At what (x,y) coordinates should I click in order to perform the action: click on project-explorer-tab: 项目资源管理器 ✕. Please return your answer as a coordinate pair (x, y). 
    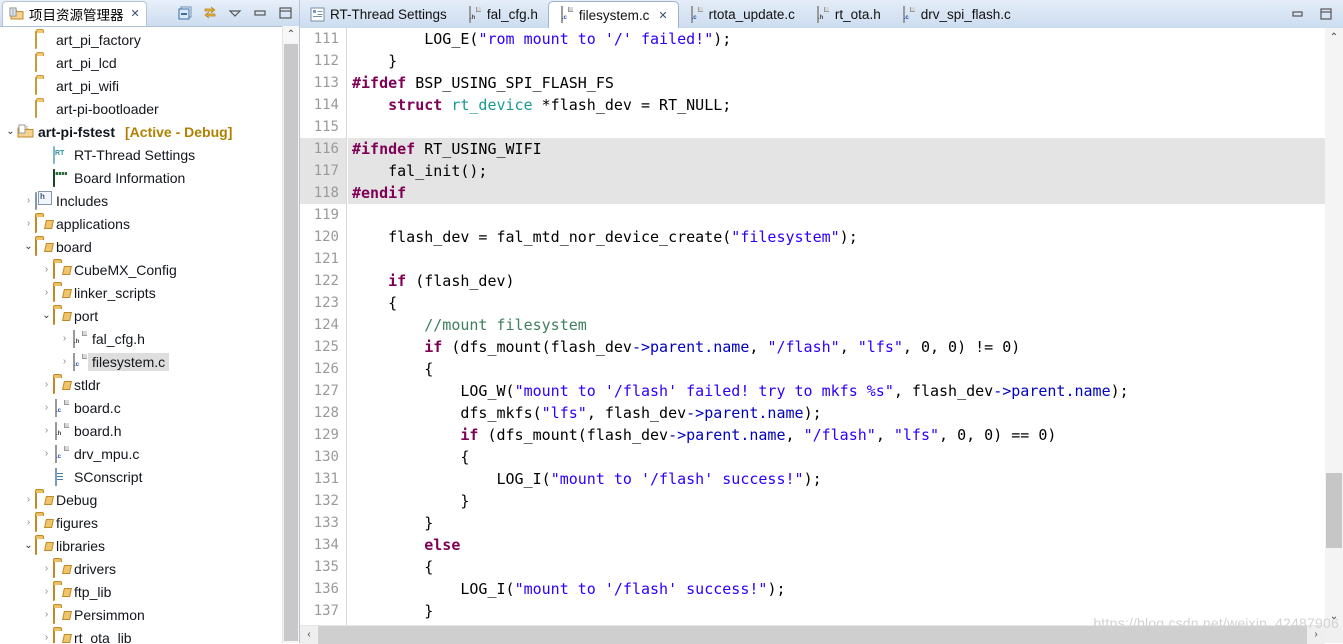
    Looking at the image, I should click on (74, 13).